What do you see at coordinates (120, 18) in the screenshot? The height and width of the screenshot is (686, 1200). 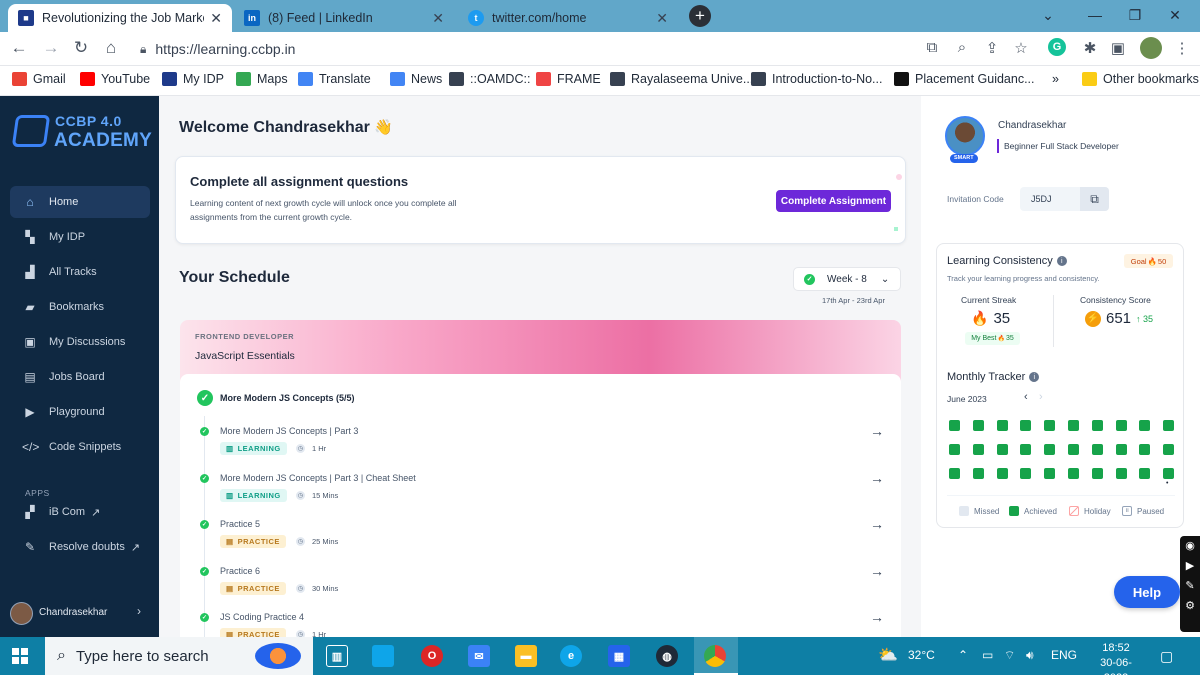 I see `tab-ccbp: ■ Revolutionizing the Job Market | ✕` at bounding box center [120, 18].